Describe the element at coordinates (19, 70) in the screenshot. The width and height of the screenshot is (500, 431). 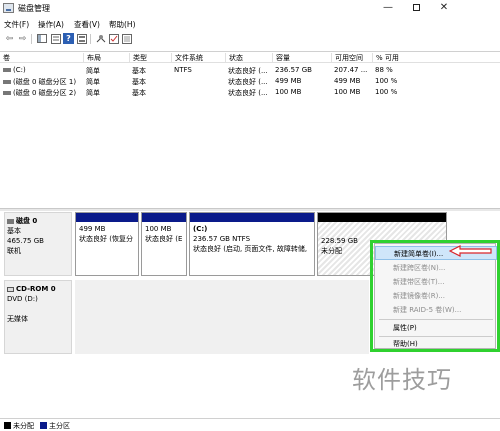
I see `cell-volume: (C:)` at that location.